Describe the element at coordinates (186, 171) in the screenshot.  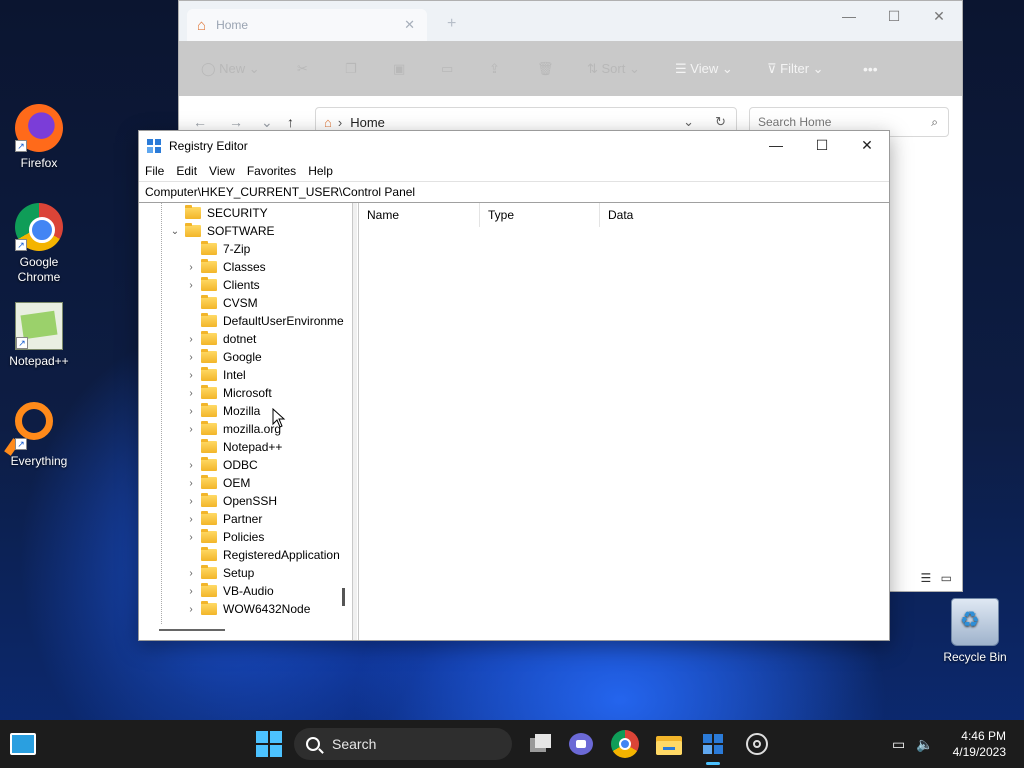
I see `menu-edit: Edit` at that location.